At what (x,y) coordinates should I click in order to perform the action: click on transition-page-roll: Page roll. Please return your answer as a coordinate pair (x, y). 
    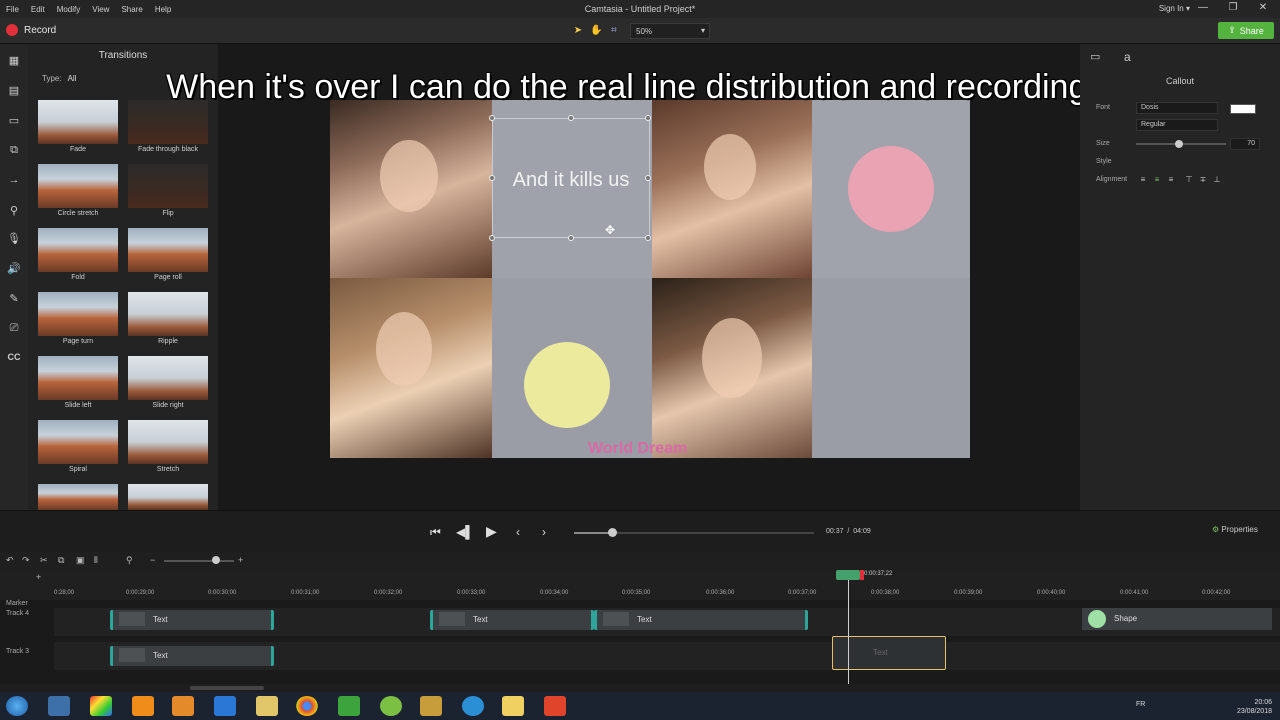
    Looking at the image, I should click on (168, 254).